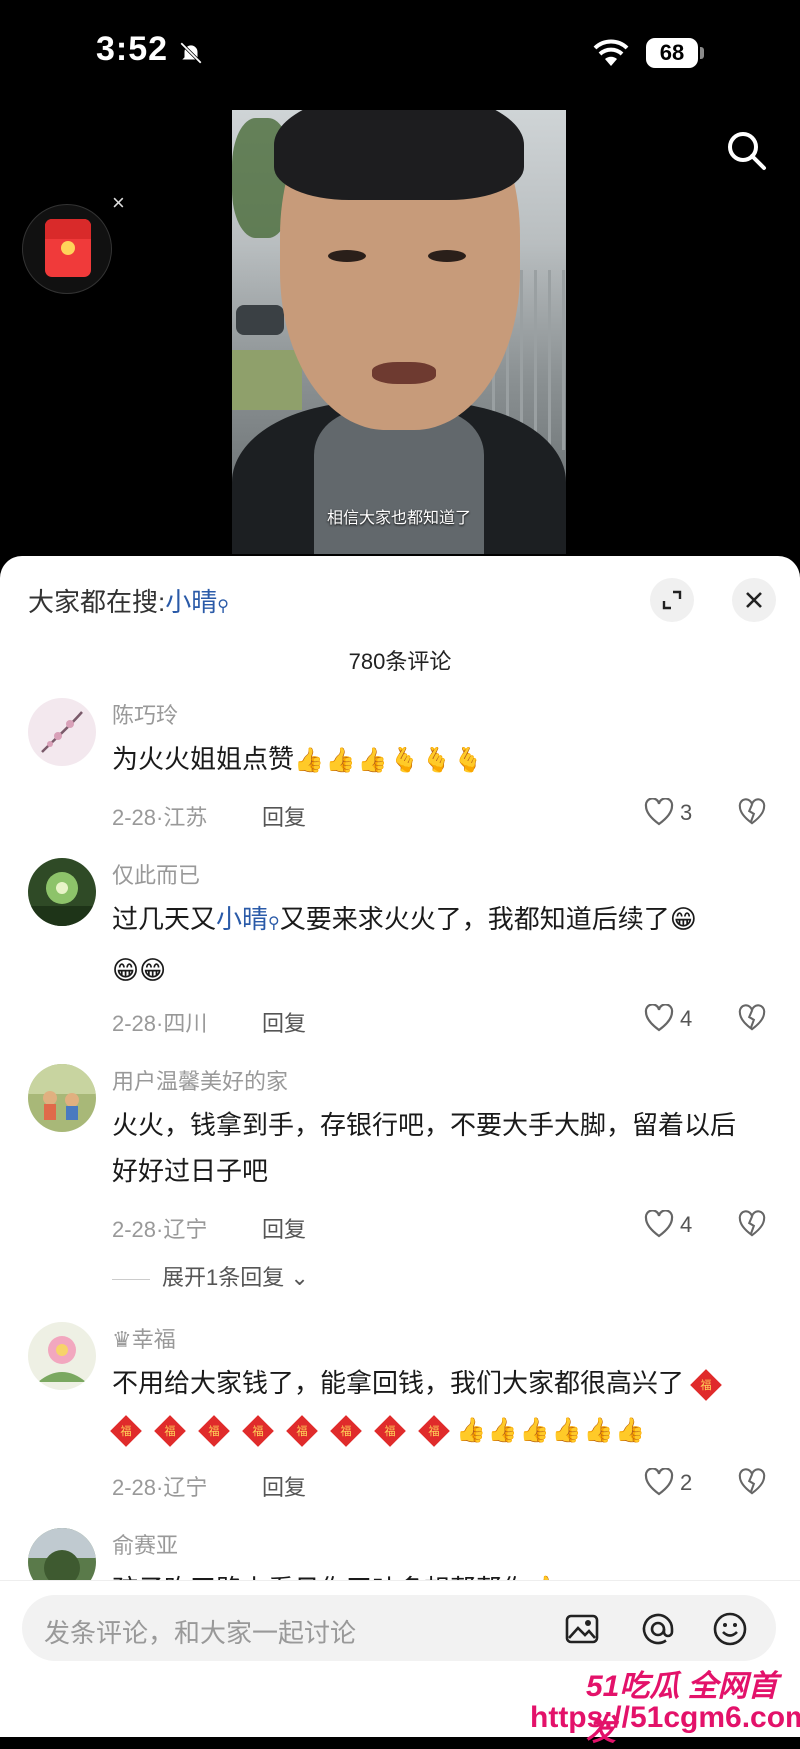 This screenshot has height=1749, width=800. Describe the element at coordinates (156, 874) in the screenshot. I see `comment-username: 仅此而已` at that location.